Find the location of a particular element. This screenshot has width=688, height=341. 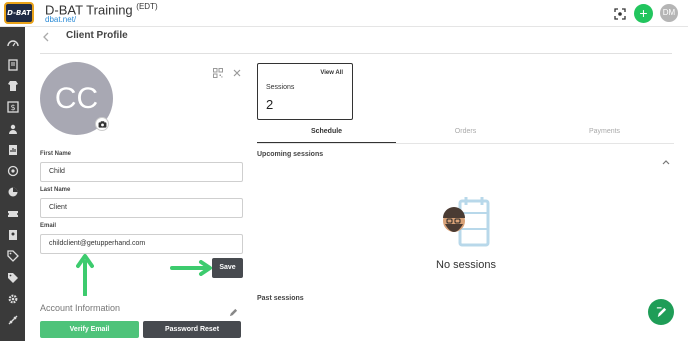

annotation-arrow-right-icon is located at coordinates (192, 268).